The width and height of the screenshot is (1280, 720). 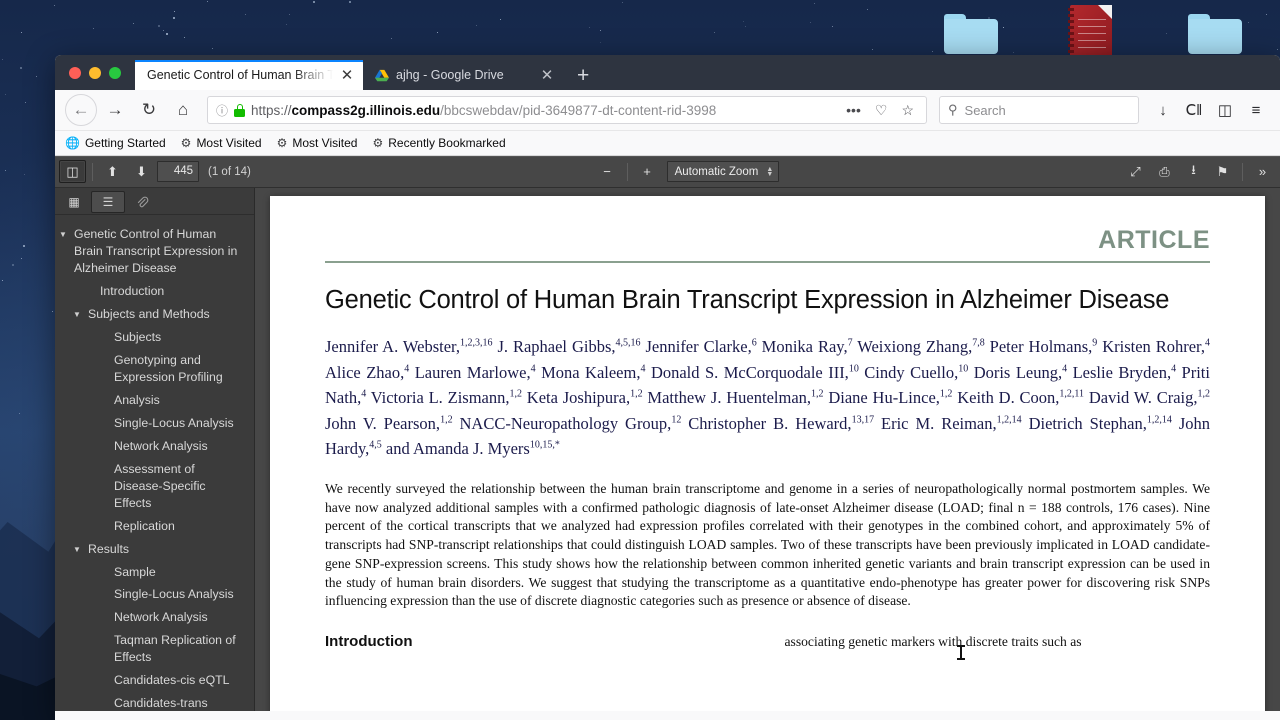 I want to click on outline-item: Replication, so click(x=153, y=526).